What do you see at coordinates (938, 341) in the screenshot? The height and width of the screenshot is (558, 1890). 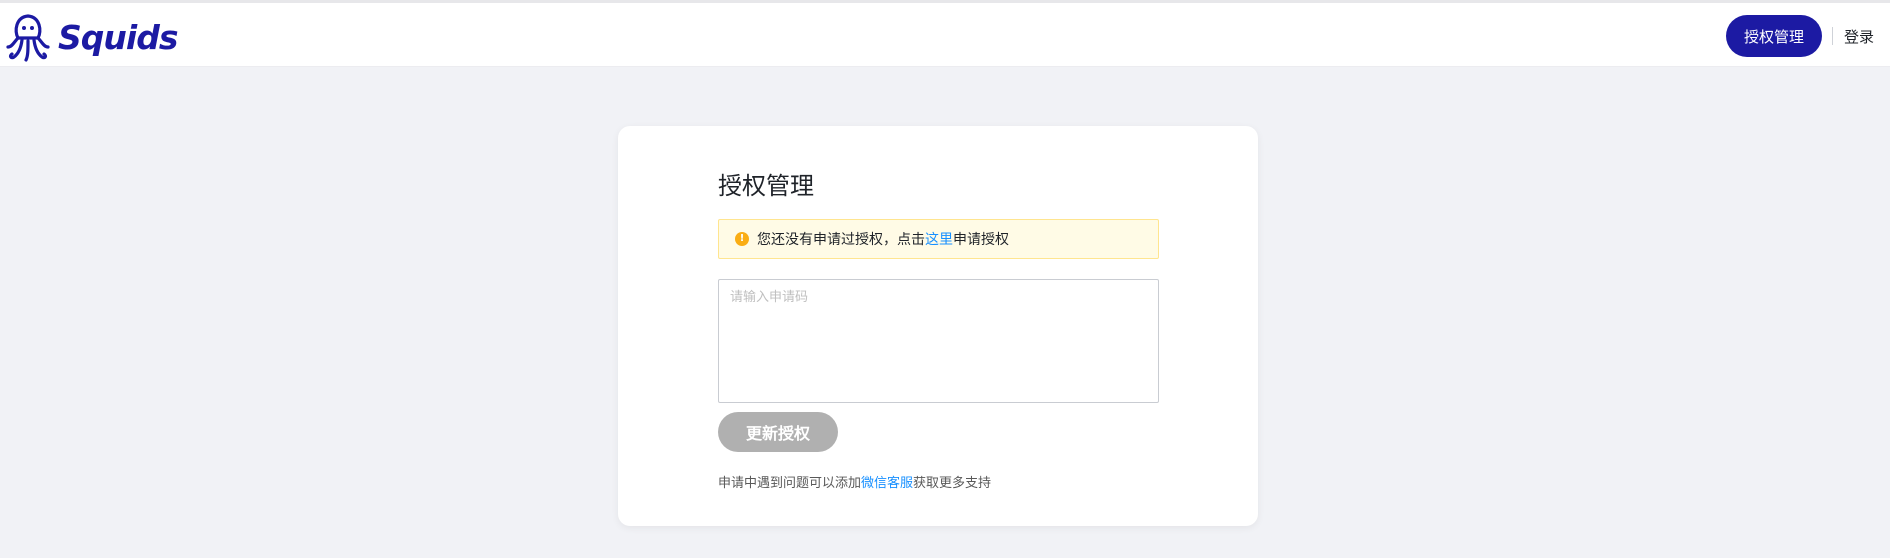 I see `application-code-input` at bounding box center [938, 341].